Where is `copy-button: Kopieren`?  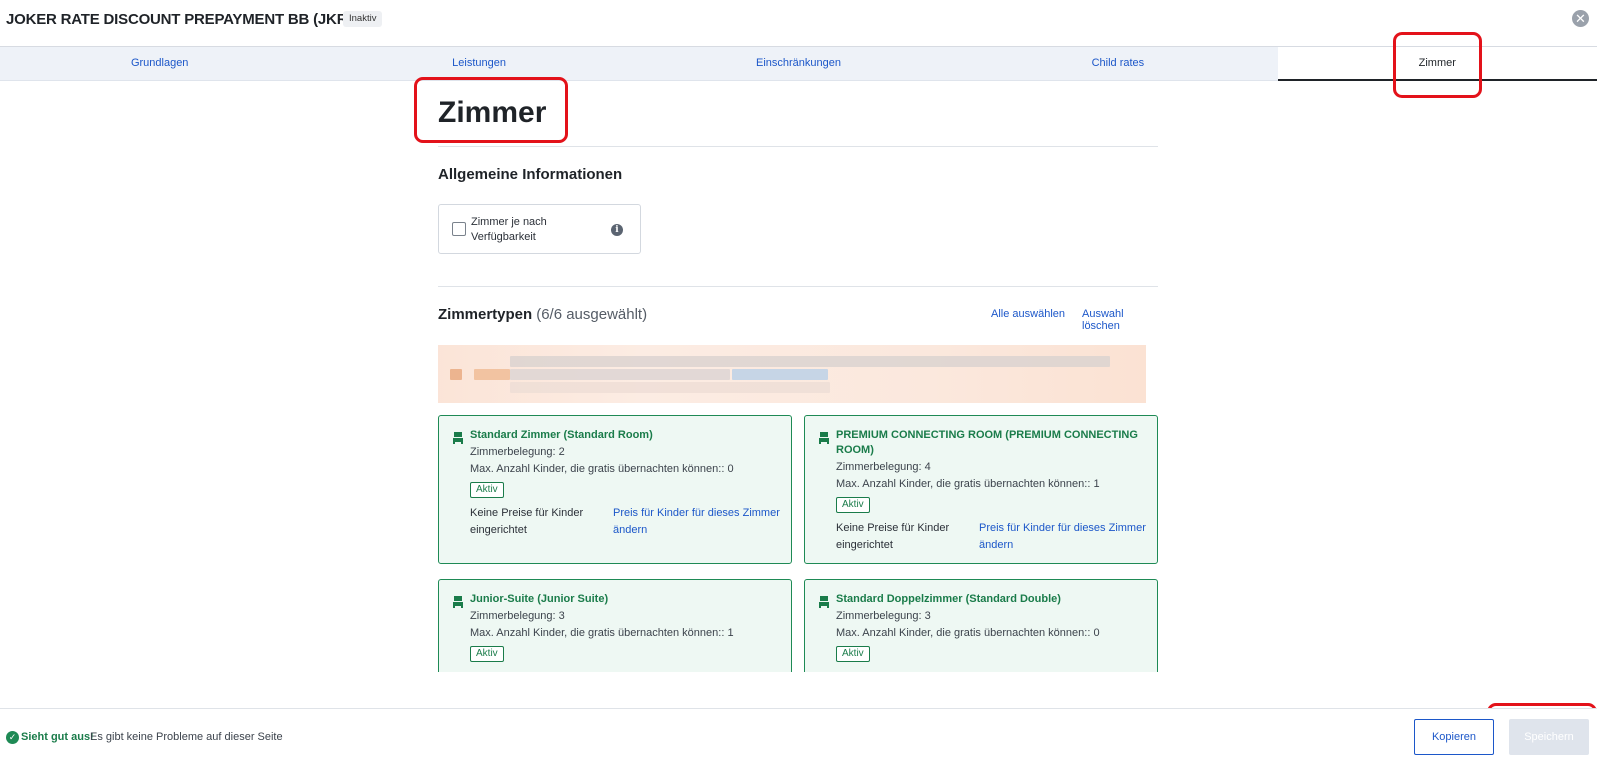 copy-button: Kopieren is located at coordinates (1454, 737).